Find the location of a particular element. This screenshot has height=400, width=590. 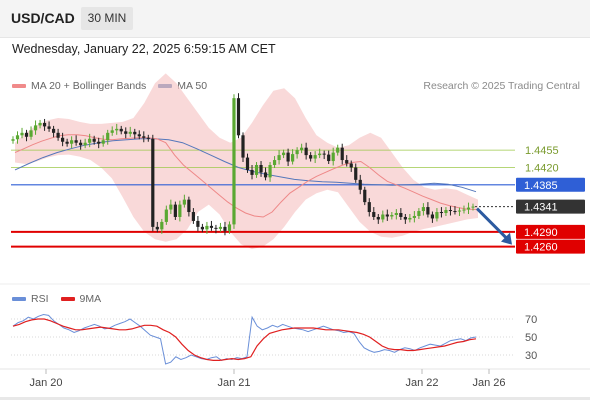

rsi-line is located at coordinates (244, 339).